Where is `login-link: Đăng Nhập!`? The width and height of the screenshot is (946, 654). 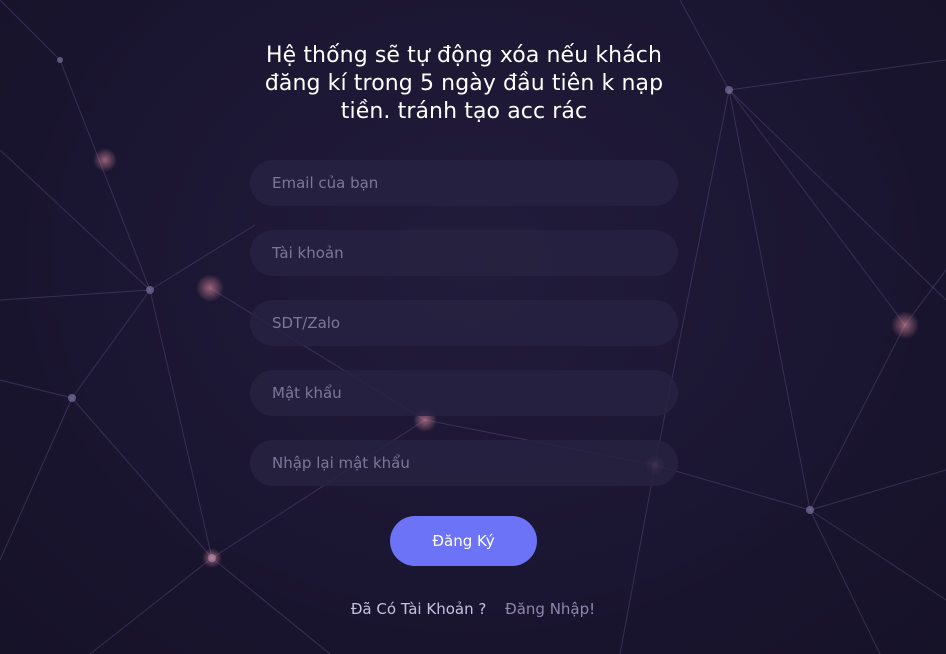 login-link: Đăng Nhập! is located at coordinates (550, 609).